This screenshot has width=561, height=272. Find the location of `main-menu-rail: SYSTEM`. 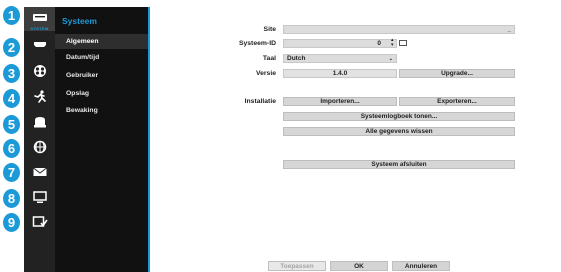

main-menu-rail: SYSTEM is located at coordinates (39, 139).